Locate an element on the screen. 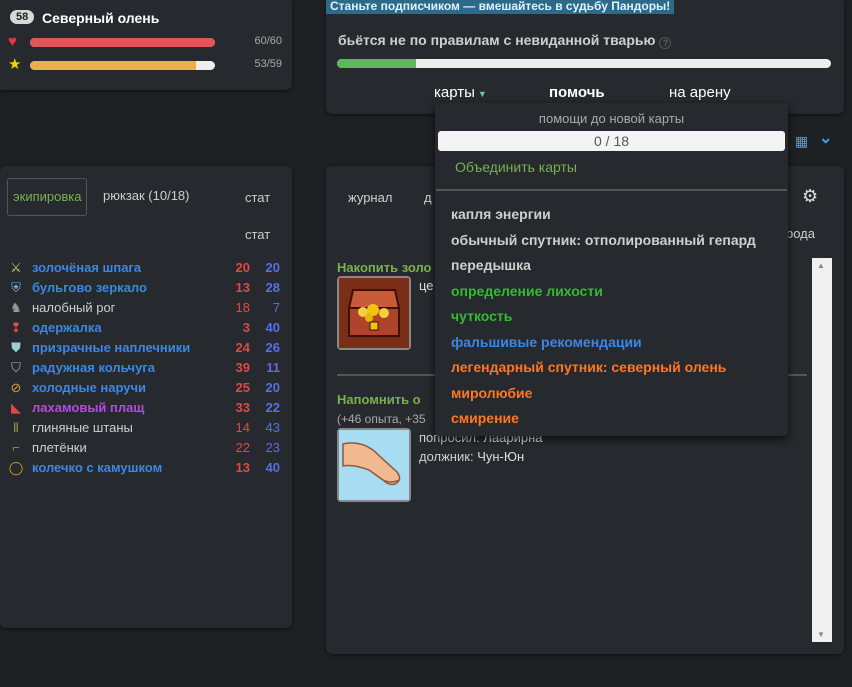  equipment-stat-magic: 7 is located at coordinates (276, 307).